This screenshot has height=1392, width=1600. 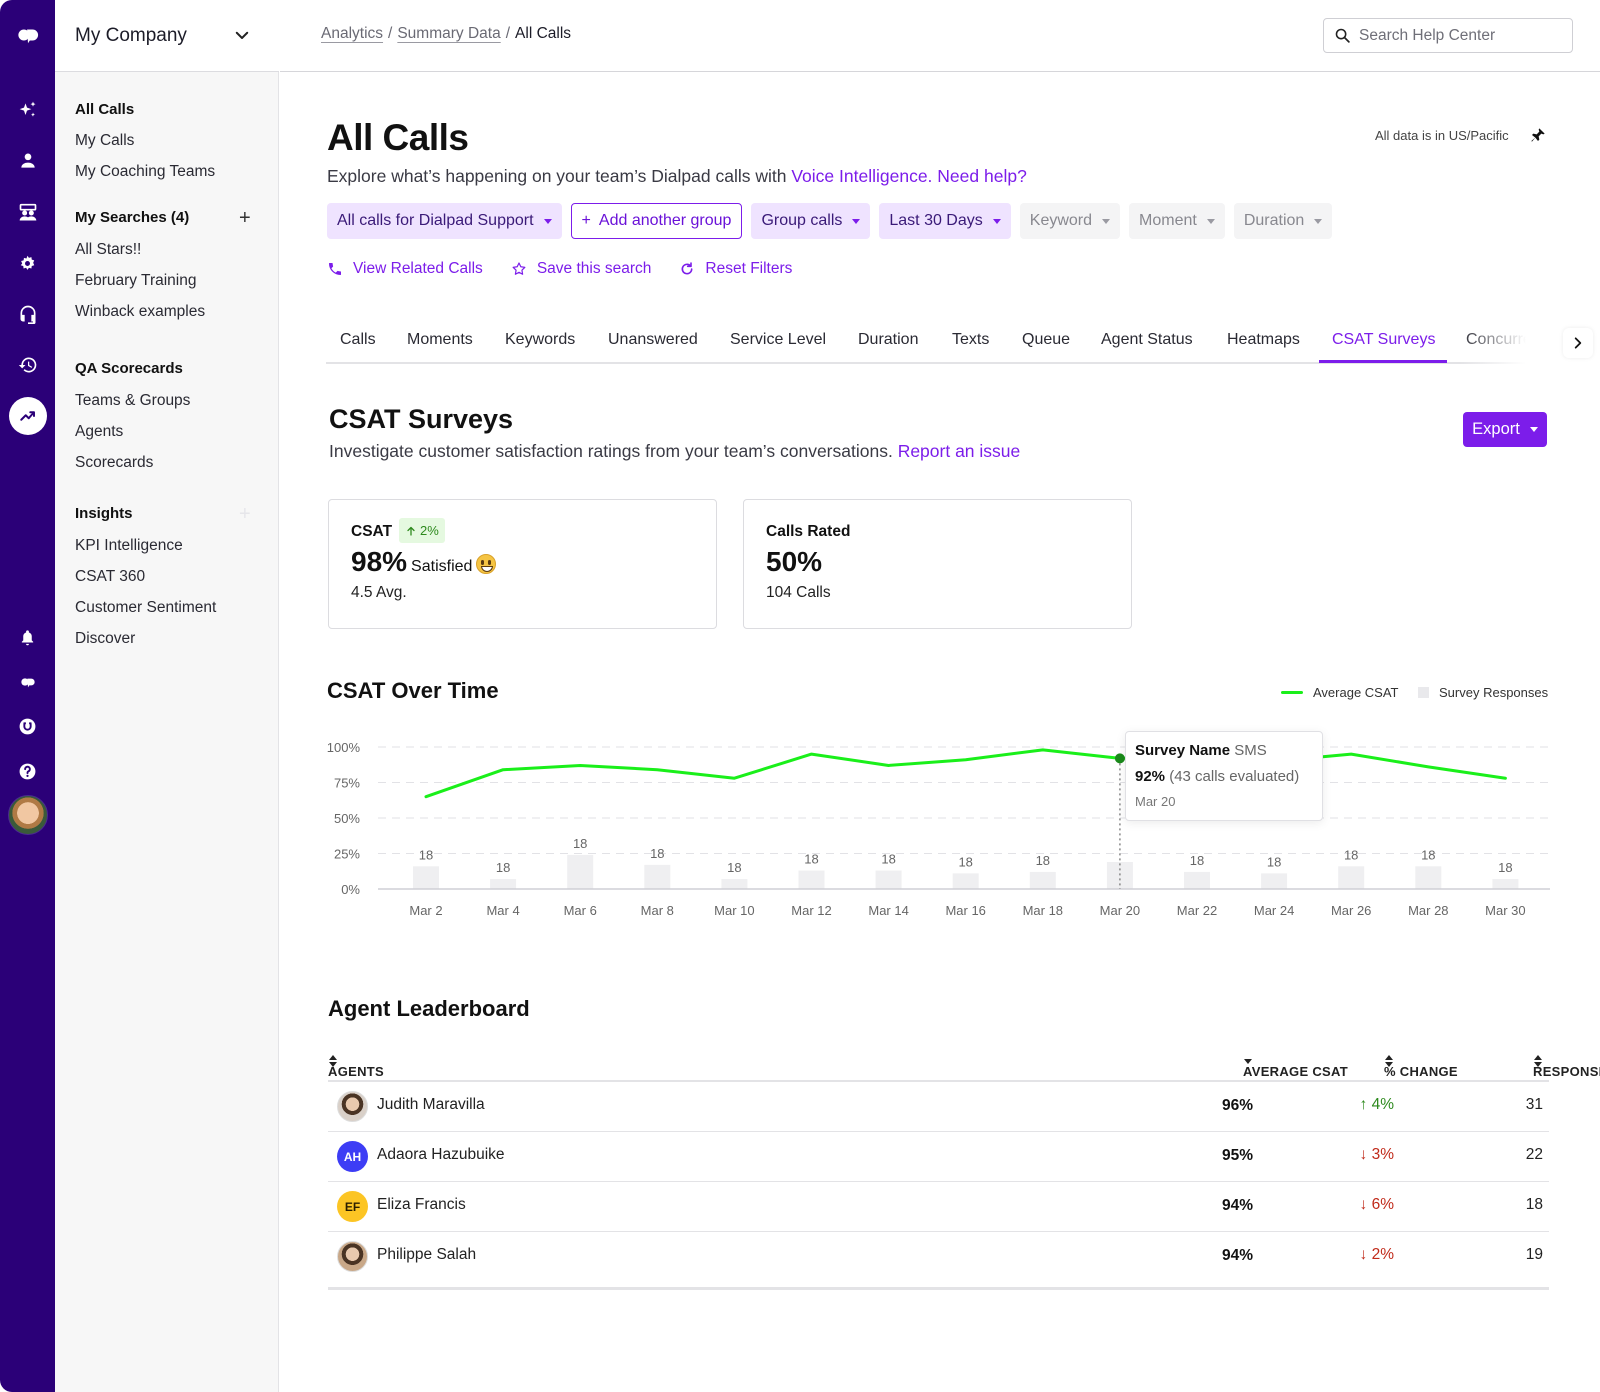 I want to click on star-icon, so click(x=519, y=268).